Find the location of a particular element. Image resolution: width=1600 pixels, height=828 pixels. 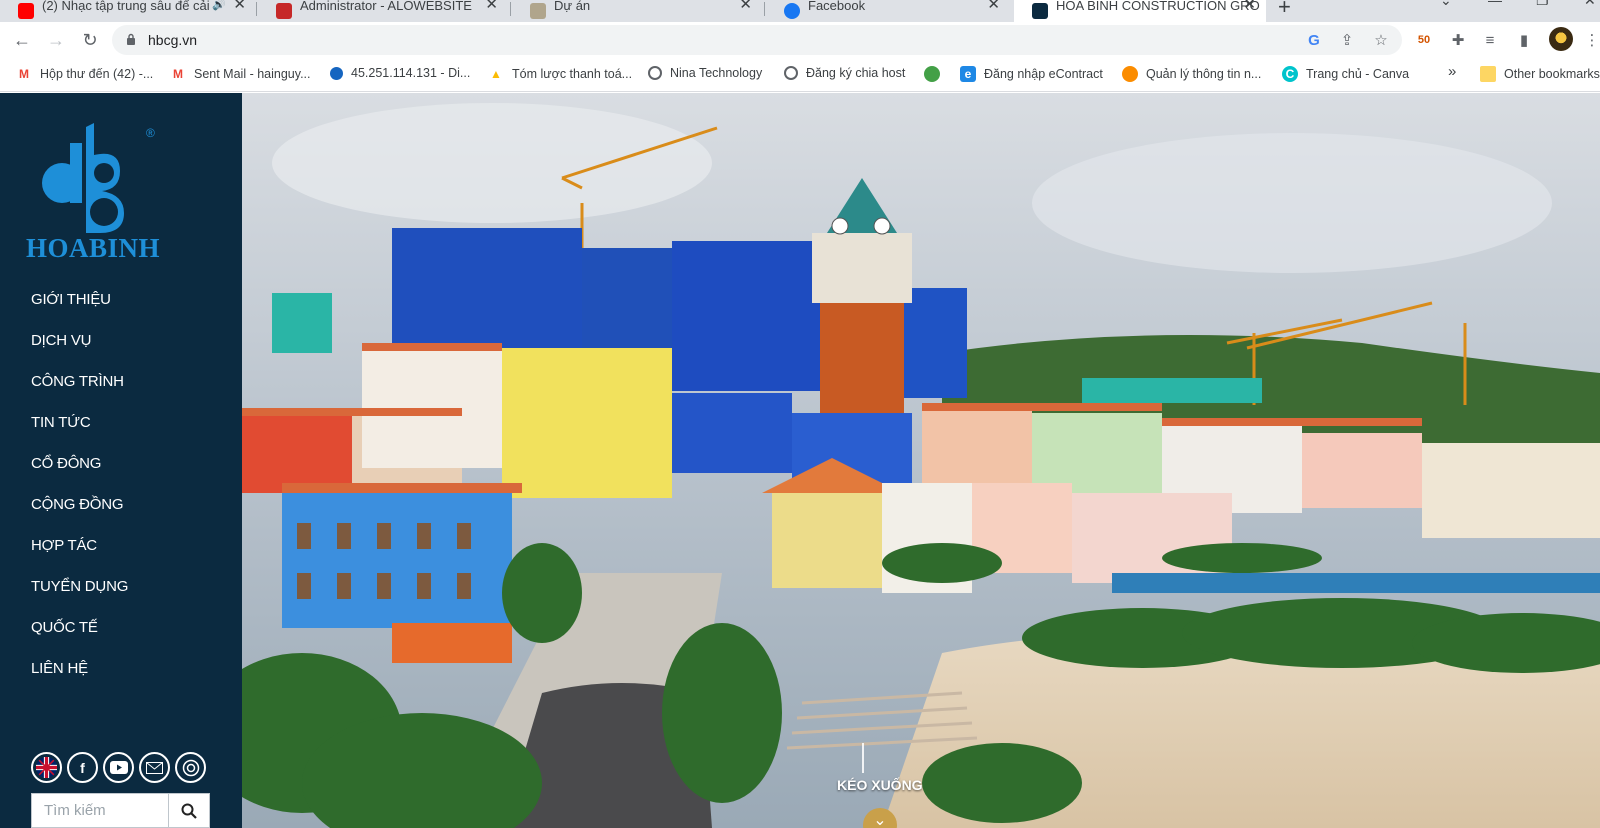

scroll-down-label: KÉO XUỐNG is located at coordinates (880, 785).